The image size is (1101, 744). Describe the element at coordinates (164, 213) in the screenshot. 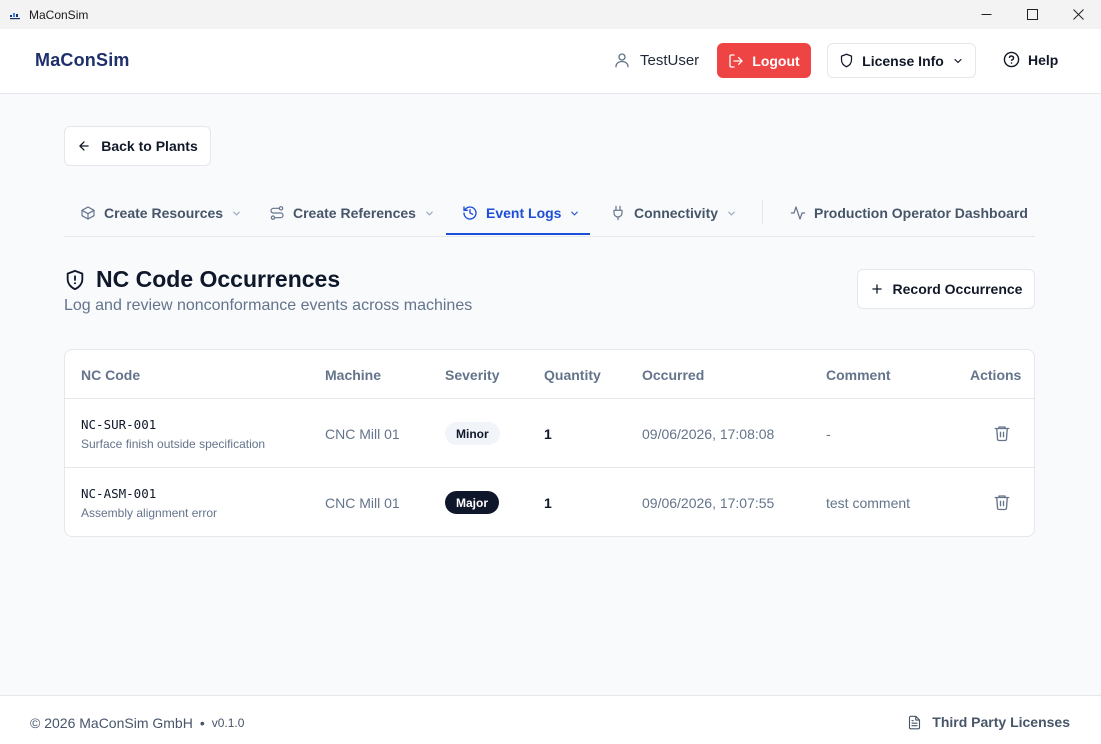

I see `tab-label: Create Resources` at that location.